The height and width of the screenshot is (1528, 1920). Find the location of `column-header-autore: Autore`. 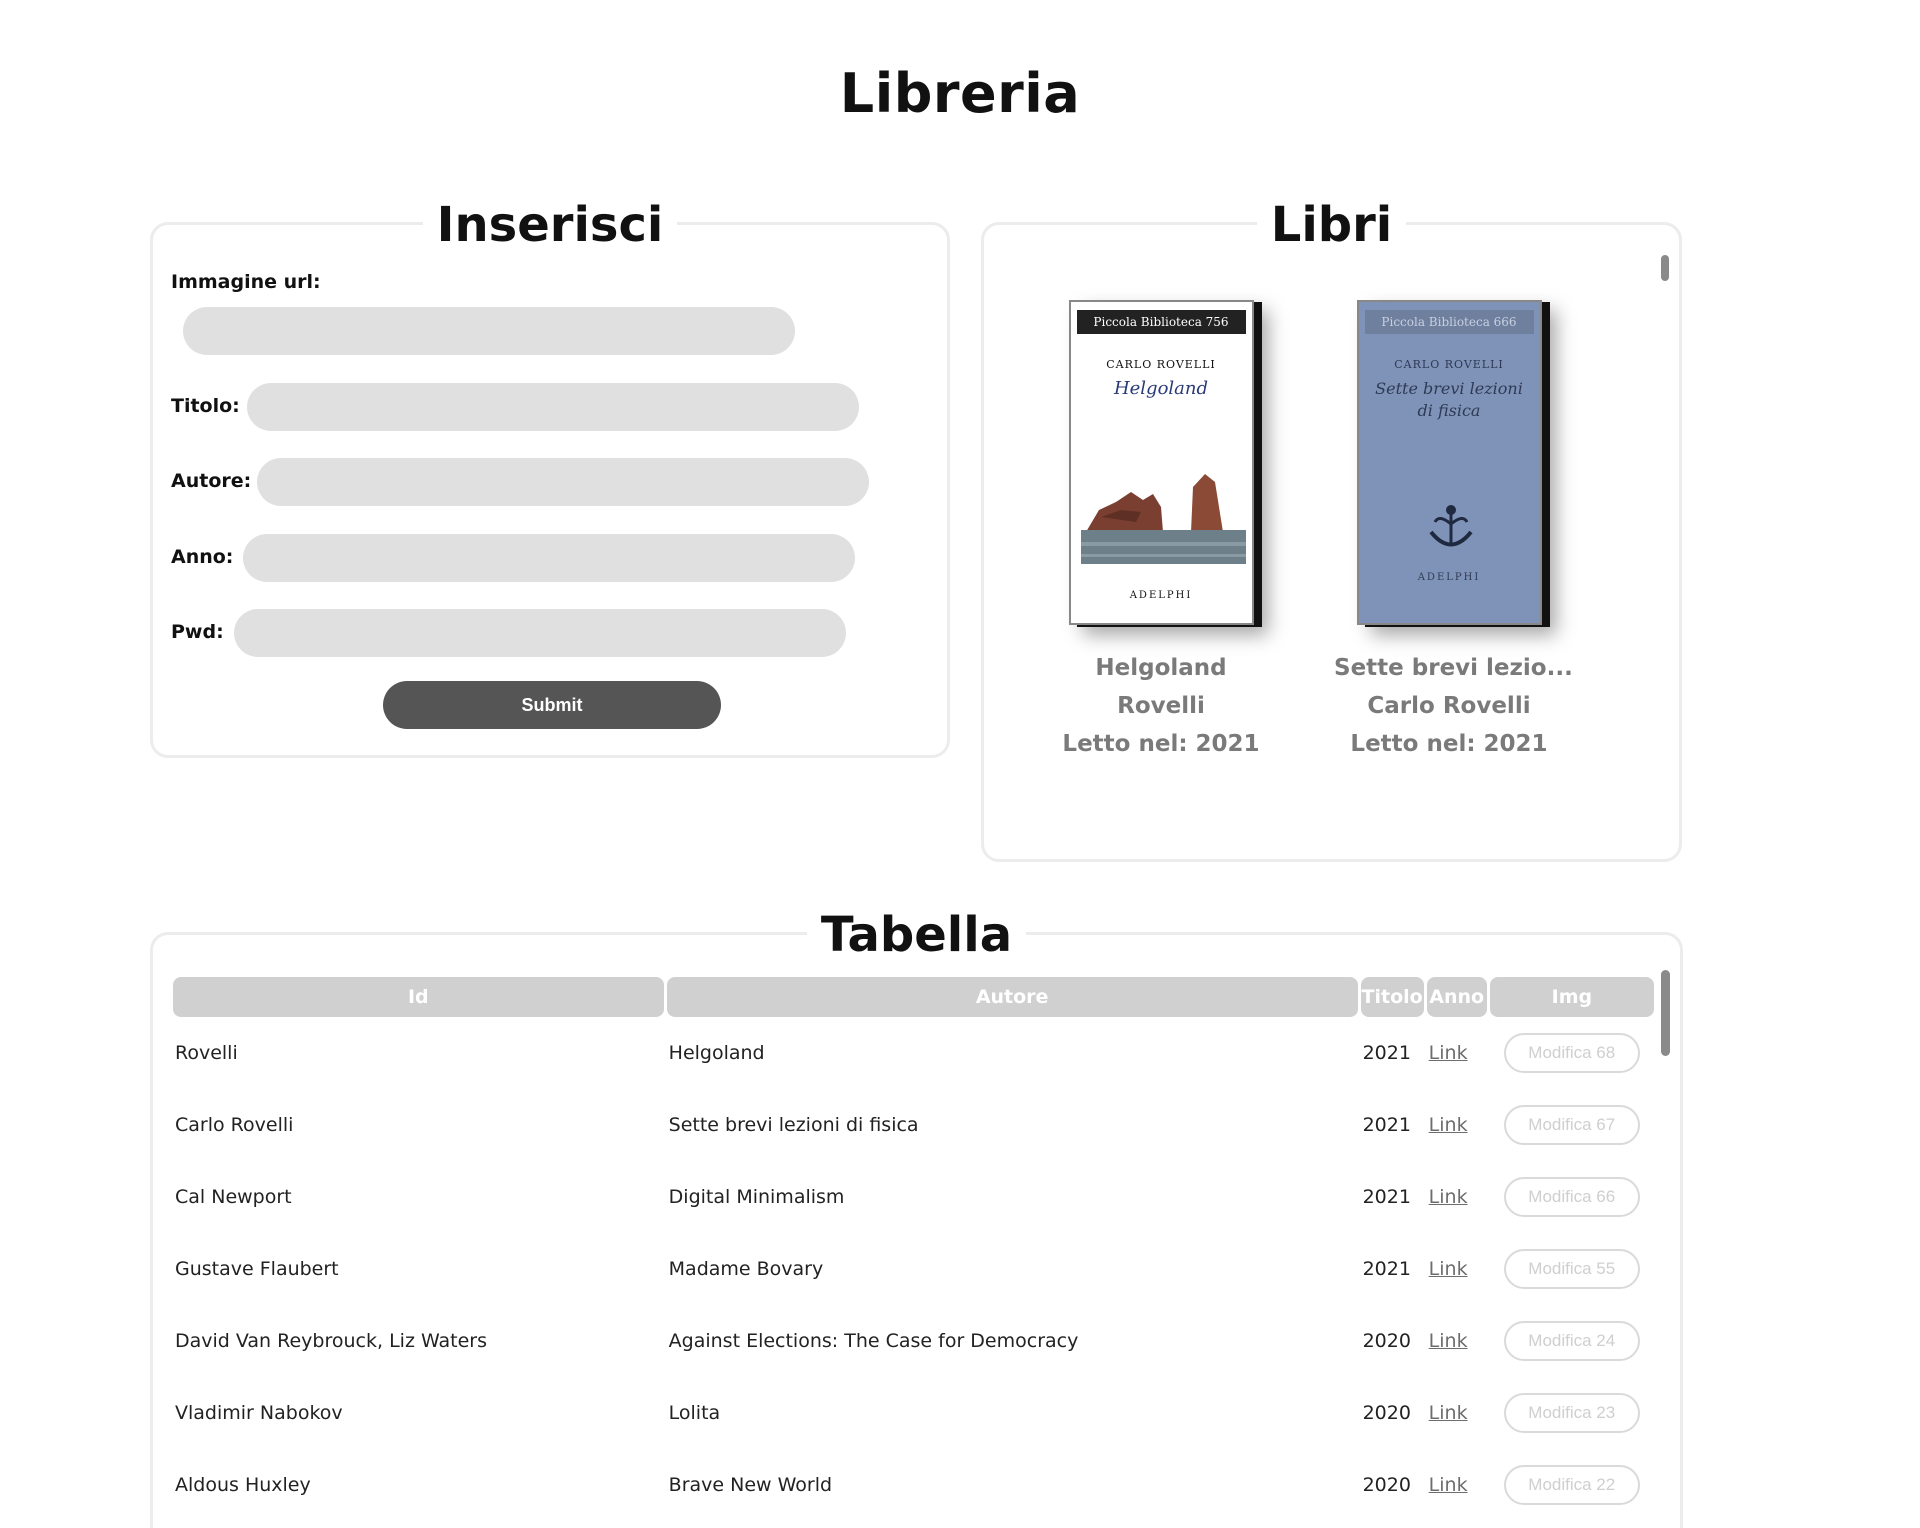

column-header-autore: Autore is located at coordinates (1012, 997).